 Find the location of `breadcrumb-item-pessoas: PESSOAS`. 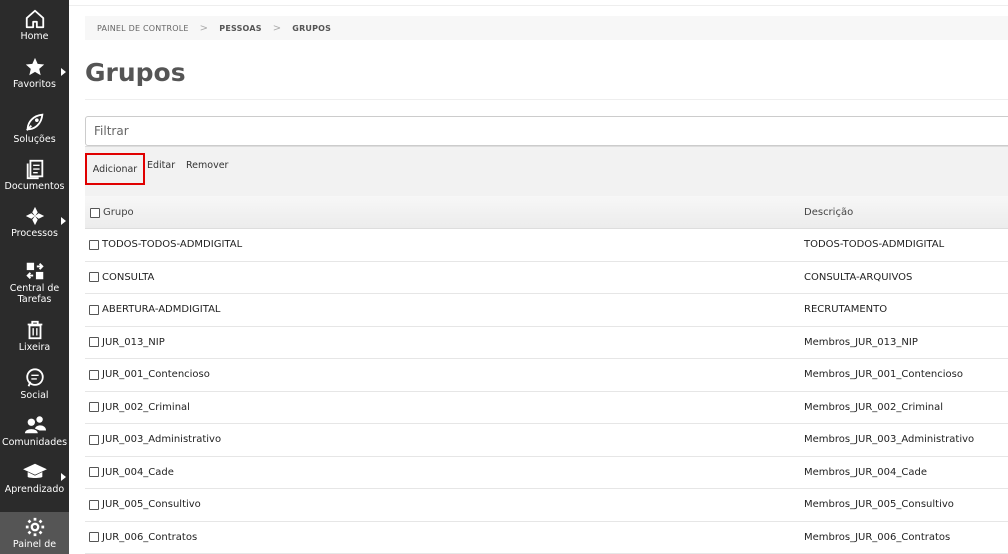

breadcrumb-item-pessoas: PESSOAS is located at coordinates (240, 28).